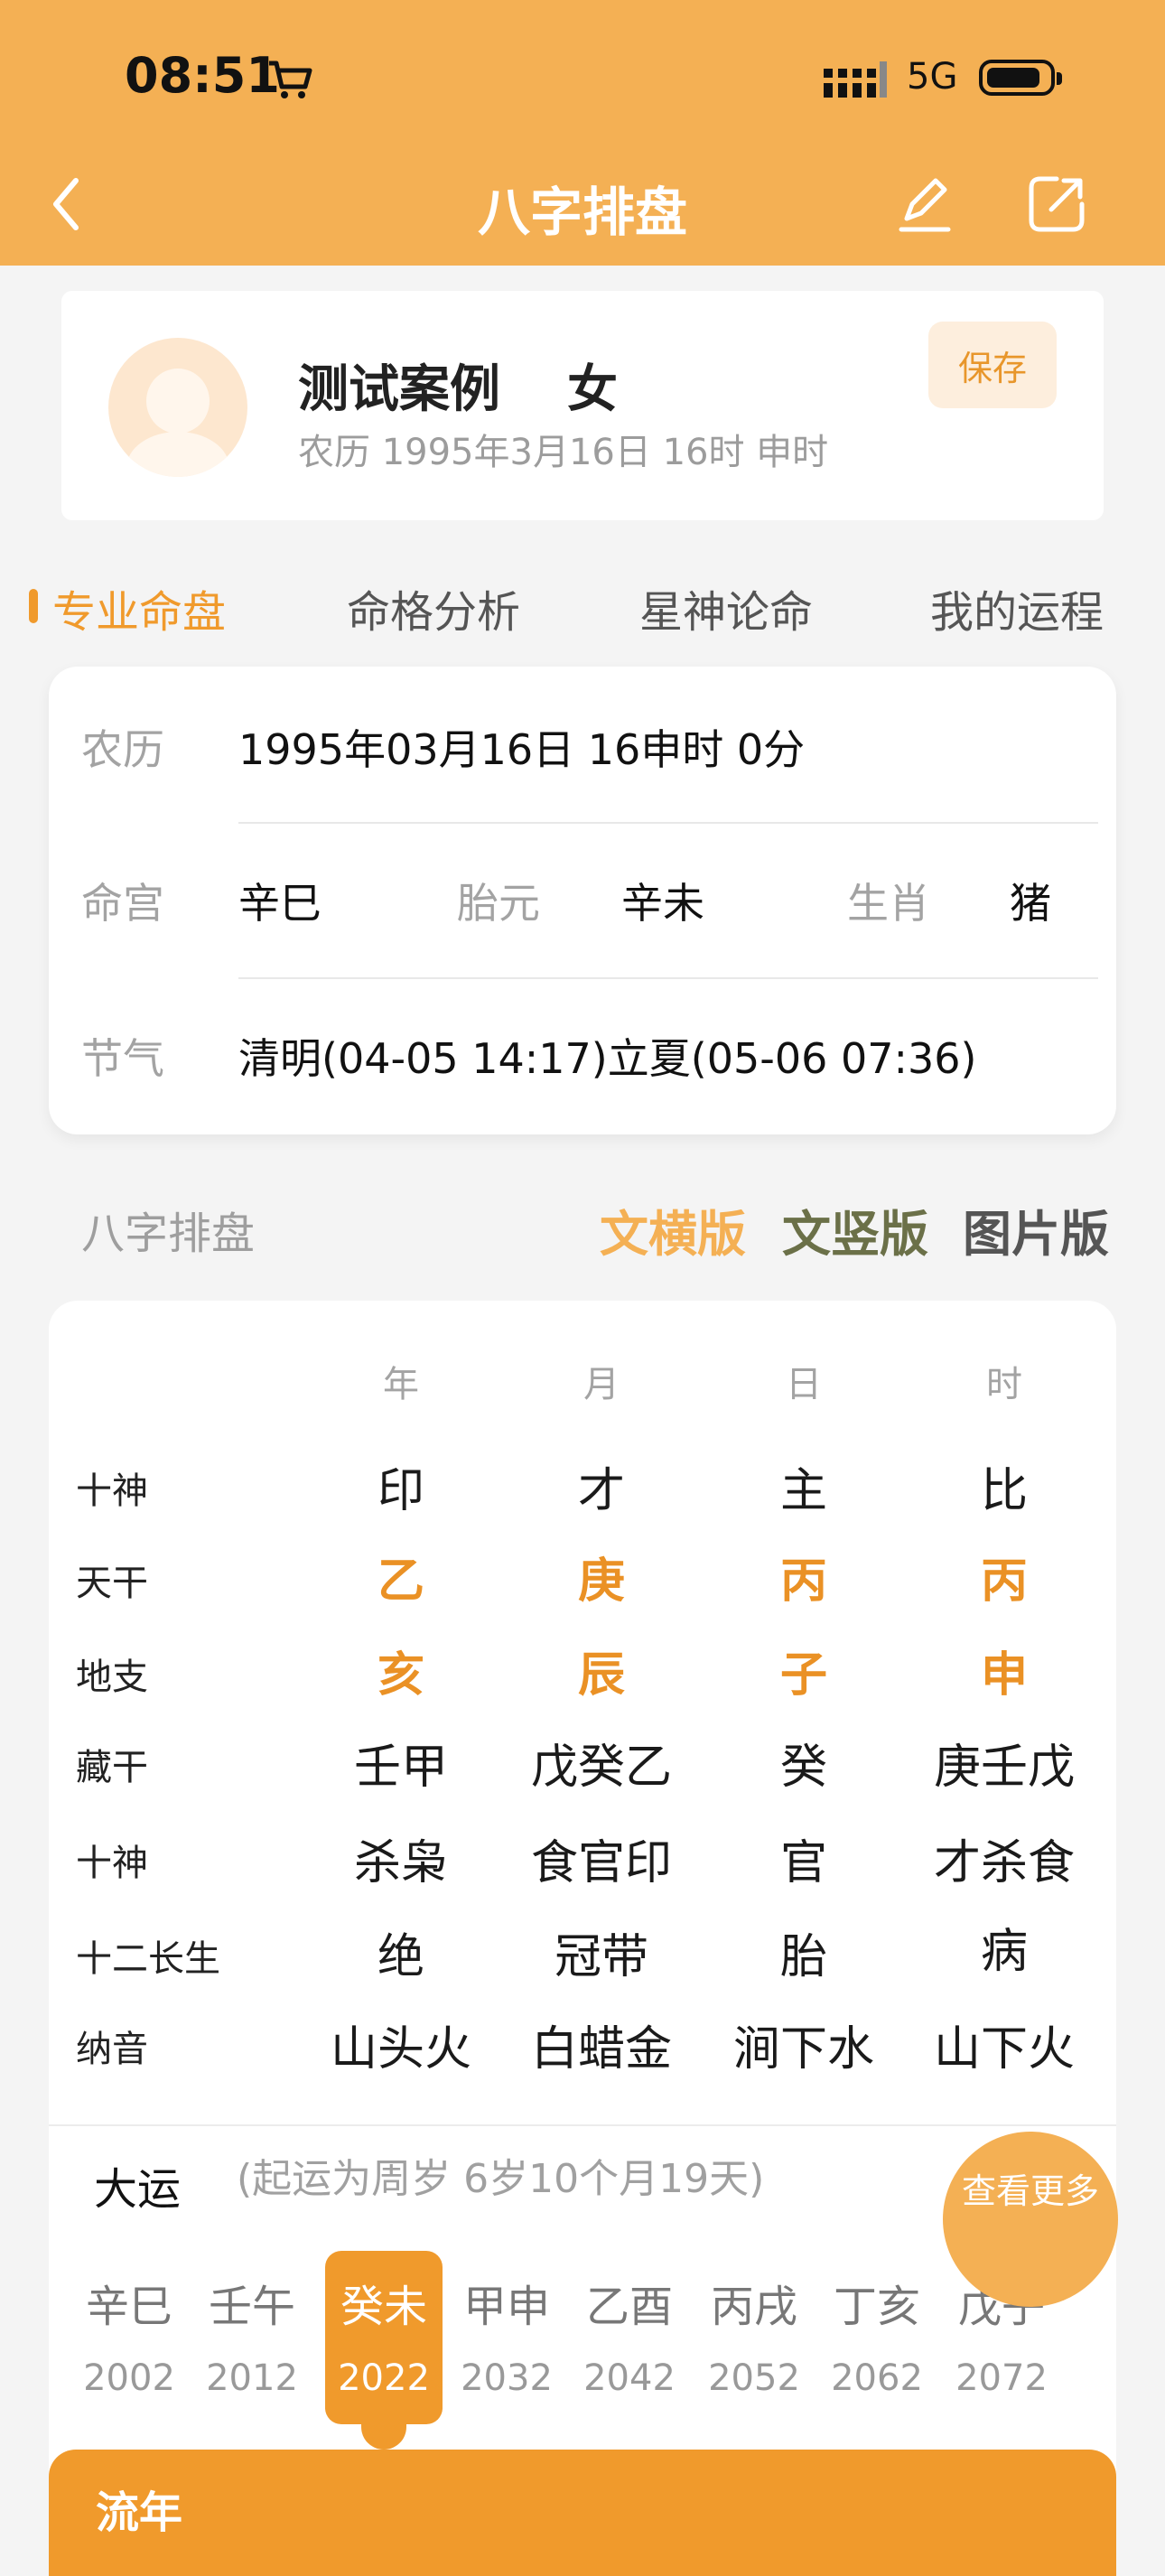  What do you see at coordinates (112, 1583) in the screenshot?
I see `row-label-tiangan: 天干` at bounding box center [112, 1583].